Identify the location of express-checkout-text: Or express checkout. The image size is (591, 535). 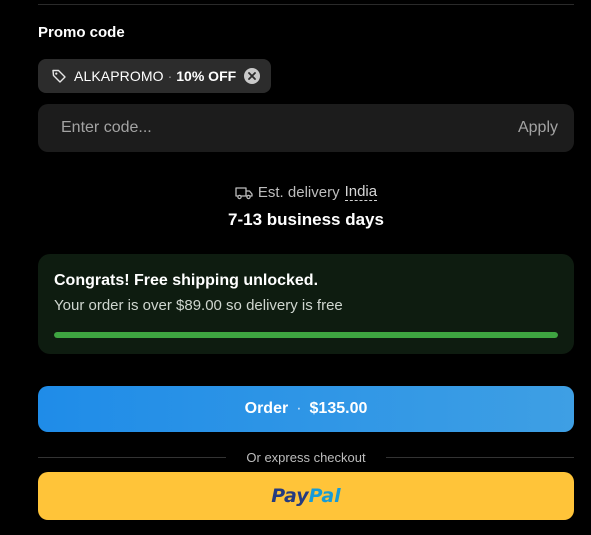
(306, 457).